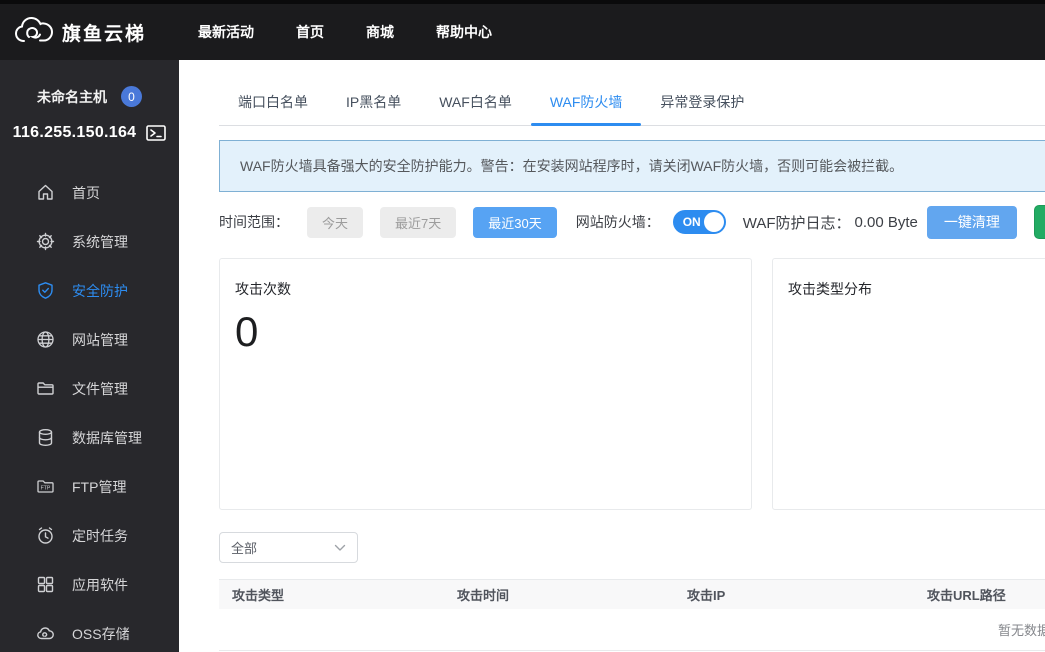 This screenshot has width=1045, height=652. What do you see at coordinates (632, 630) in the screenshot?
I see `table-empty-row: 暂无数据` at bounding box center [632, 630].